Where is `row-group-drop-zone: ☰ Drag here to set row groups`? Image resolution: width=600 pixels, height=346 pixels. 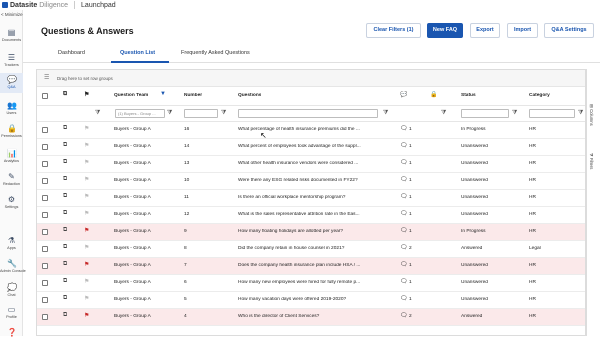
row-group-drop-zone: ☰ Drag here to set row groups is located at coordinates (311, 78).